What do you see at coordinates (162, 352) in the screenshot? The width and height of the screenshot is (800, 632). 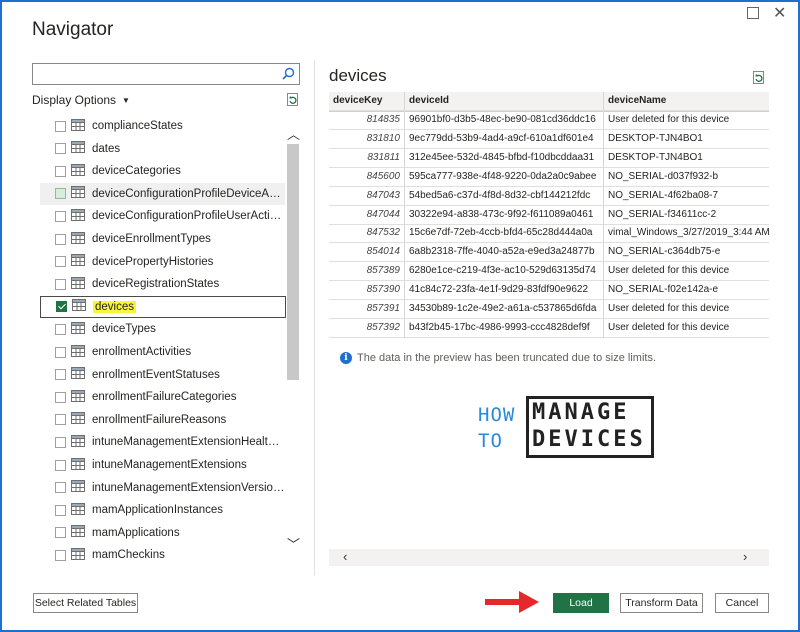 I see `list-item: enrollmentActivities` at bounding box center [162, 352].